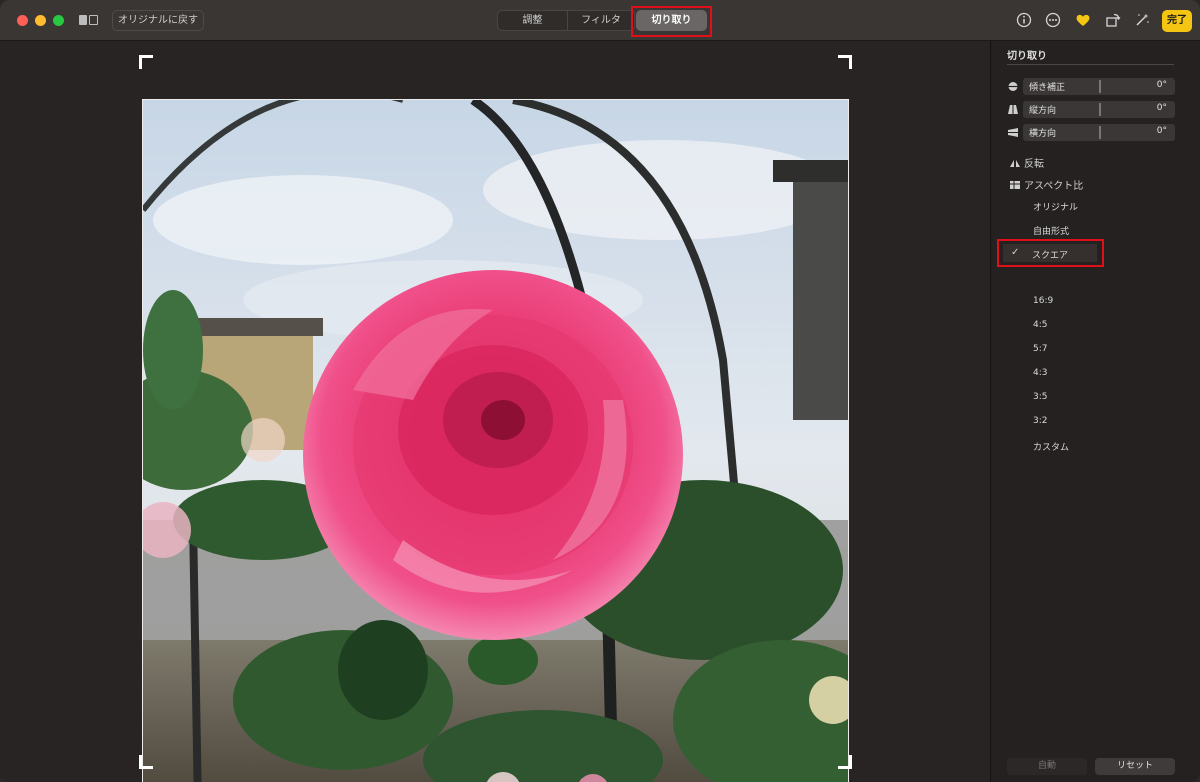 The width and height of the screenshot is (1200, 782). Describe the element at coordinates (1040, 421) in the screenshot. I see `aspect-3-2: 3:2` at that location.